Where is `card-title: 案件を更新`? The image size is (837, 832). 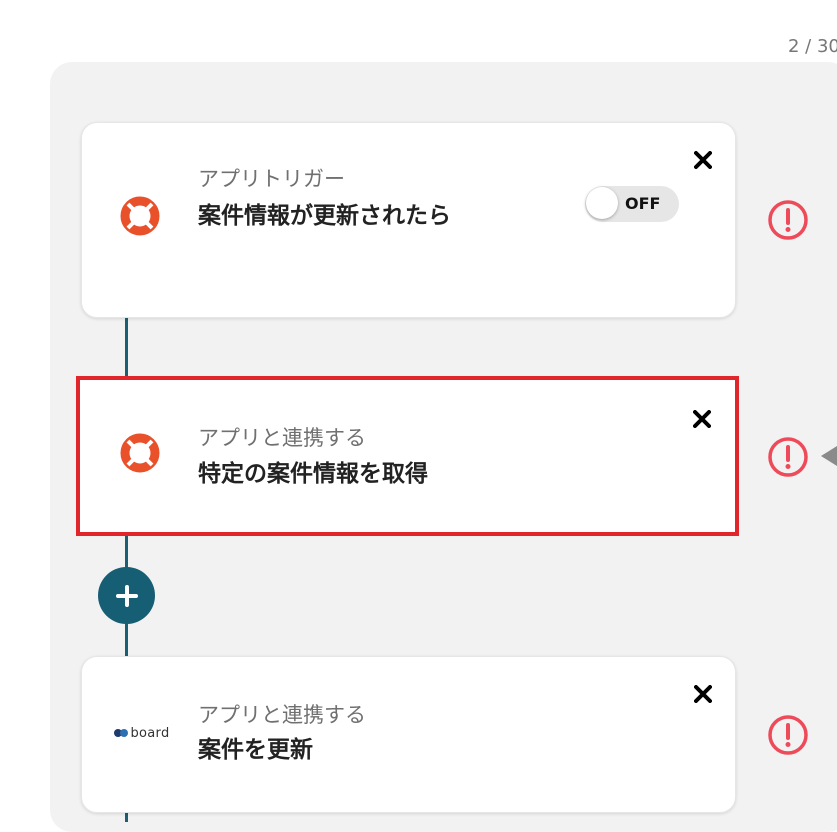 card-title: 案件を更新 is located at coordinates (255, 750).